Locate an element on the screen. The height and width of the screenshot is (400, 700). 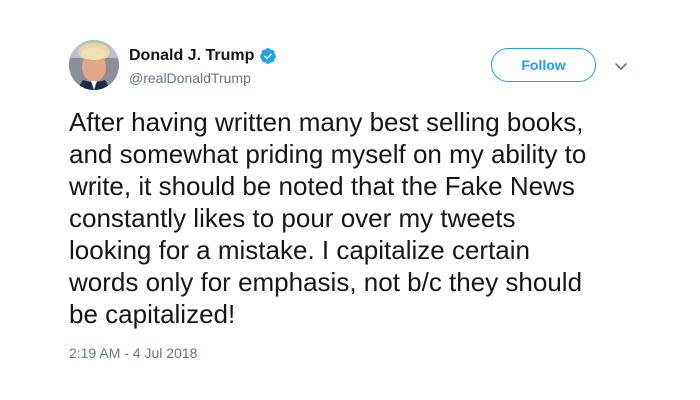
display-name: Donald J. Trump is located at coordinates (191, 56).